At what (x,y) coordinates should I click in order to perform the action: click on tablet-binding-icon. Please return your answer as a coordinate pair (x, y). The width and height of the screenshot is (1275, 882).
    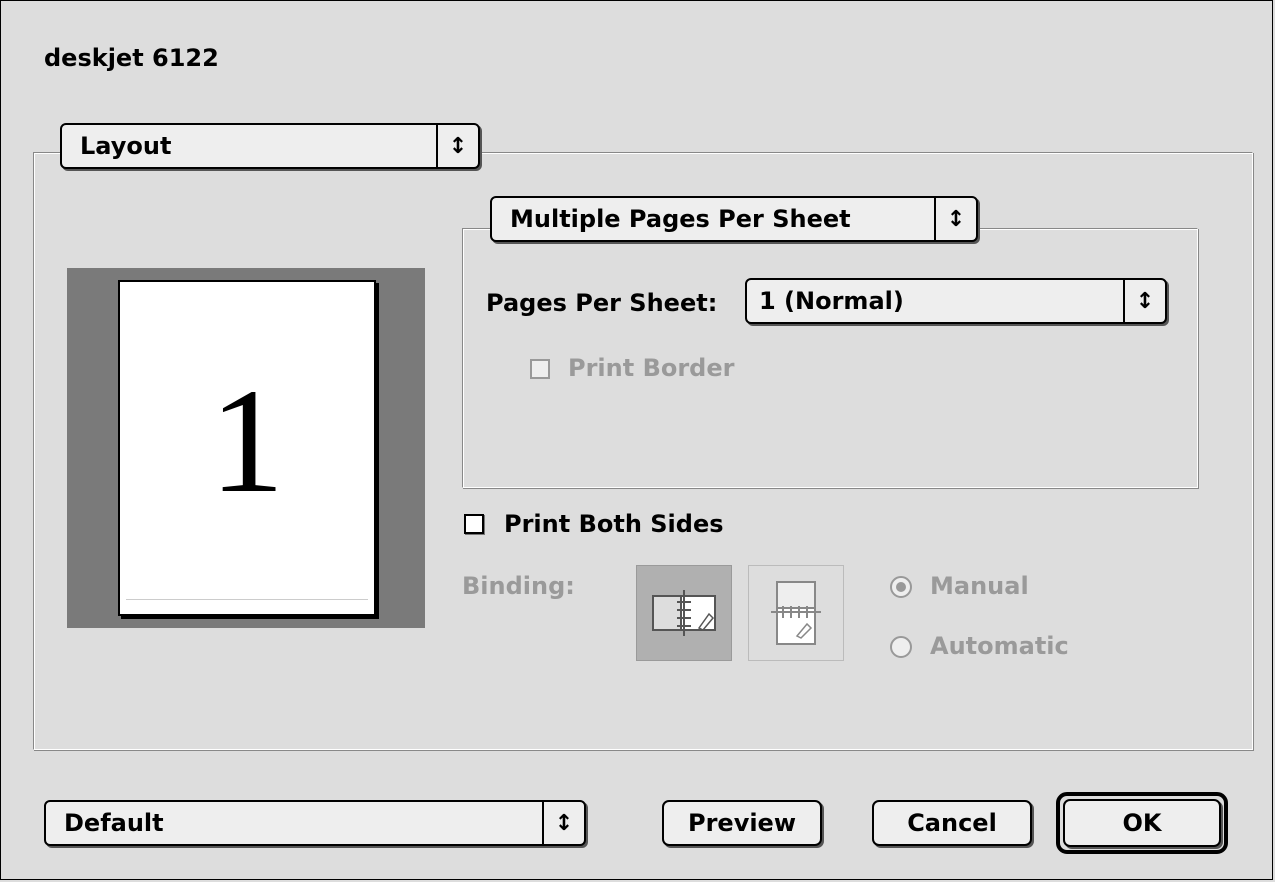
    Looking at the image, I should click on (796, 613).